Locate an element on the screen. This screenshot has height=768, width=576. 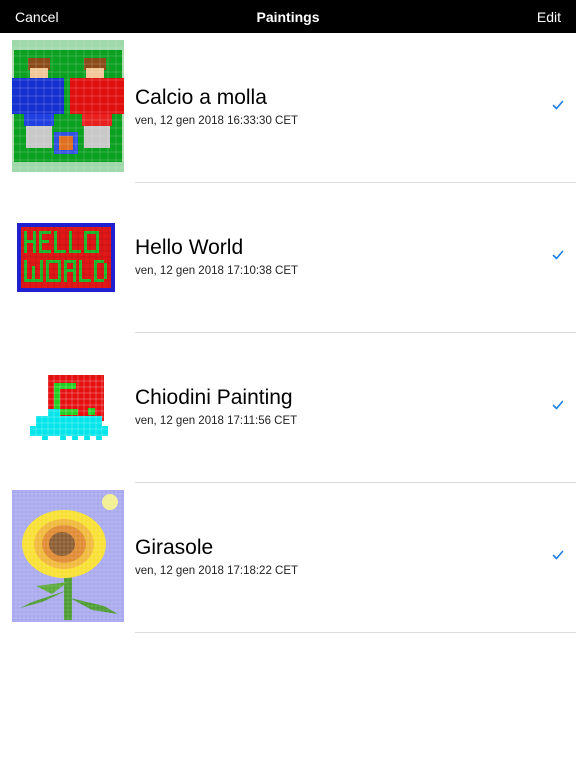
painting-title: Calcio a molla is located at coordinates (201, 97).